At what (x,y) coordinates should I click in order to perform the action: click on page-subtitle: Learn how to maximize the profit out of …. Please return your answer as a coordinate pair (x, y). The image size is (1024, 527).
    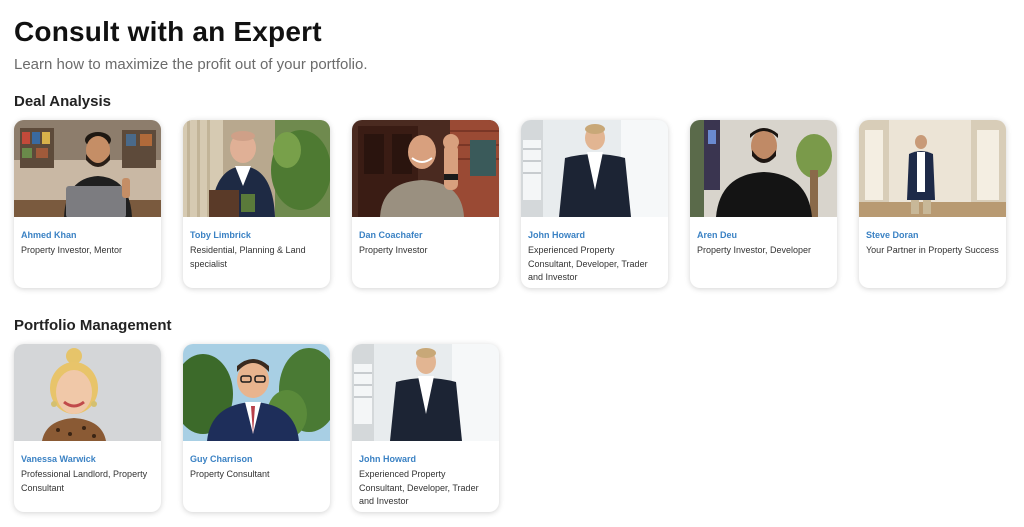
    Looking at the image, I should click on (191, 64).